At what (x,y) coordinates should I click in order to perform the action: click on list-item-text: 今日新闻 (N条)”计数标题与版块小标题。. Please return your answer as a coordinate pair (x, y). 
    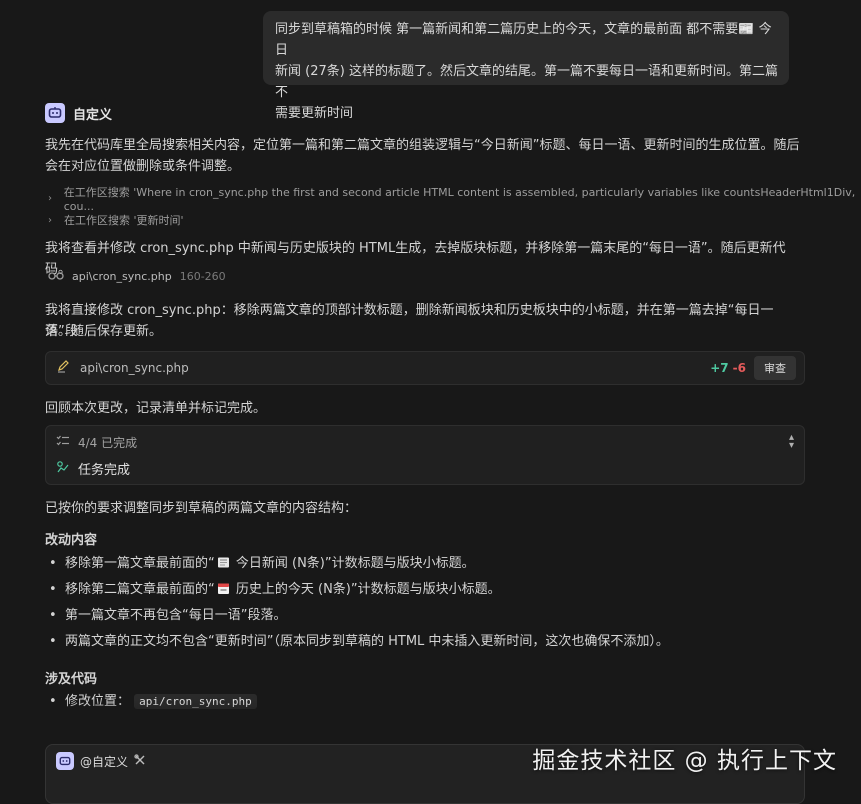
    Looking at the image, I should click on (353, 563).